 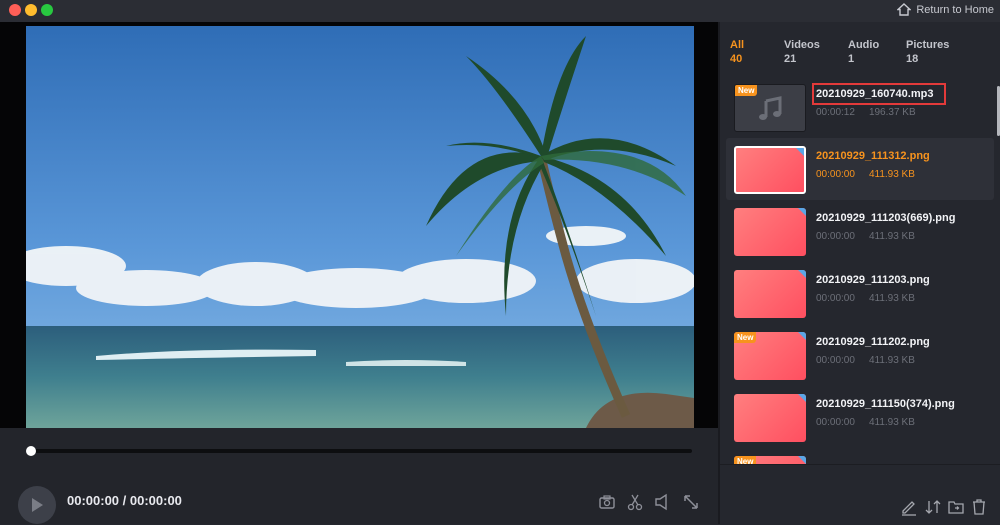 What do you see at coordinates (885, 404) in the screenshot?
I see `file-name: 20210929_111150(374).png` at bounding box center [885, 404].